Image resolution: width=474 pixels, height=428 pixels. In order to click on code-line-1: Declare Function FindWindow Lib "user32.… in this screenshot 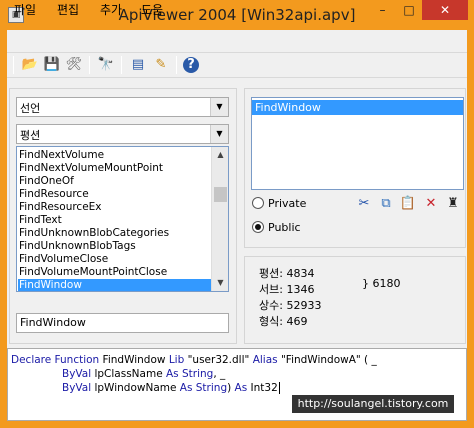, I will do `click(194, 360)`.